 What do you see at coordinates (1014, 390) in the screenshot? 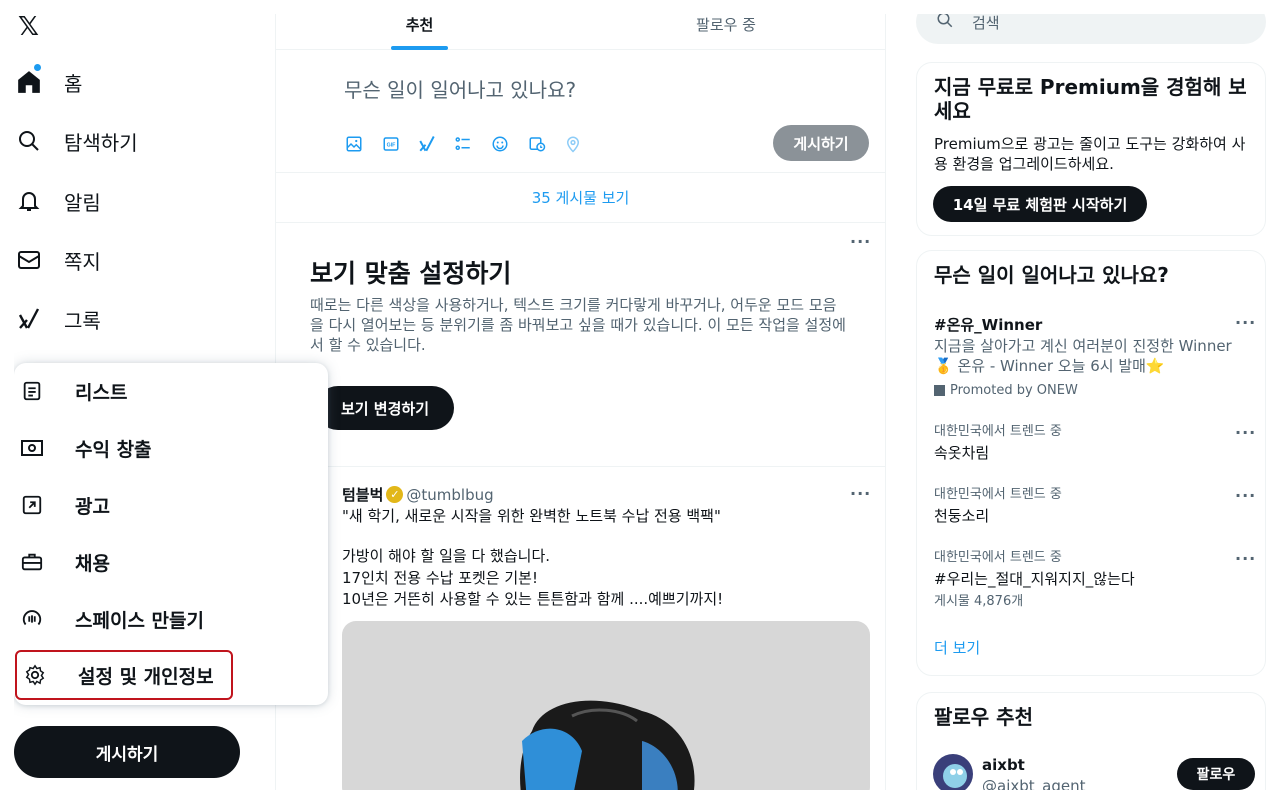
I see `promoted-by-label: Promoted by ONEW` at bounding box center [1014, 390].